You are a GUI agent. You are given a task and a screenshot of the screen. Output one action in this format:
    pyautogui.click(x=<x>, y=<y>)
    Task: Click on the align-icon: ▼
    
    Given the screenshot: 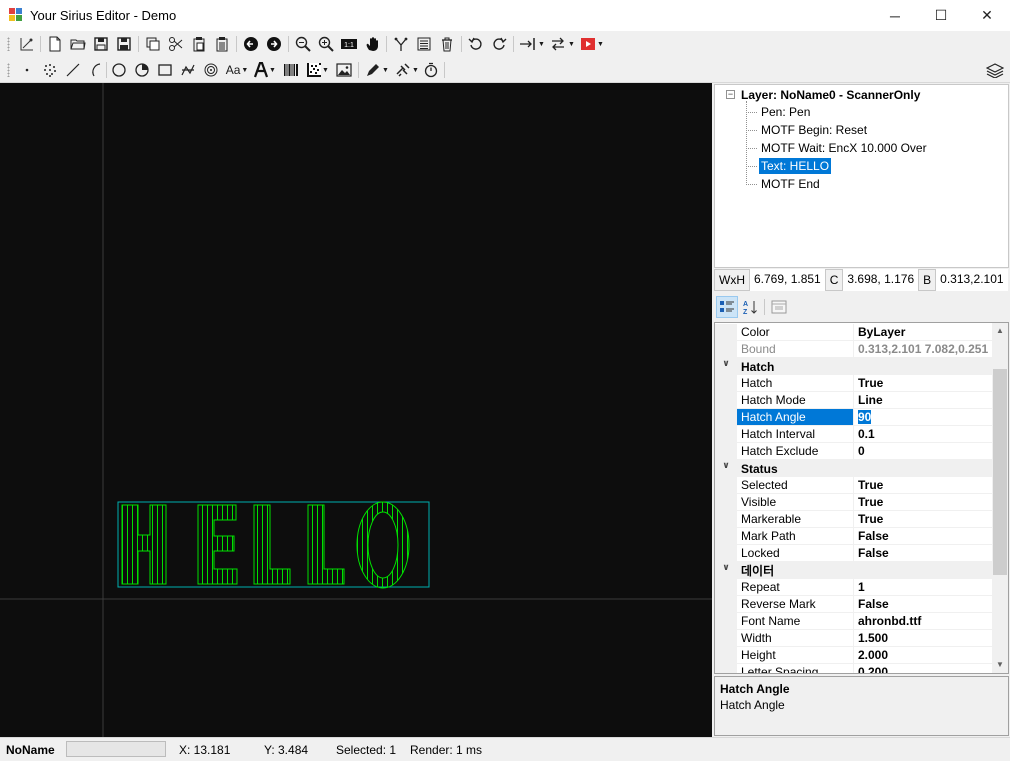 What is the action you would take?
    pyautogui.click(x=532, y=44)
    